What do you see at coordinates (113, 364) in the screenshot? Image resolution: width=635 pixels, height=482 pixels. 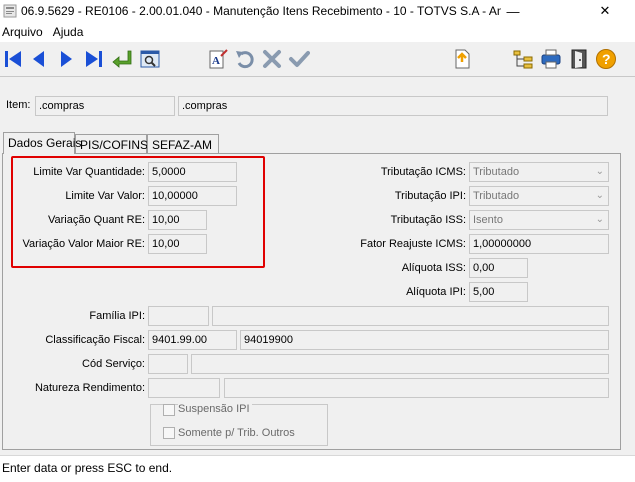 I see `cod-servico-label: Cód Serviço:` at bounding box center [113, 364].